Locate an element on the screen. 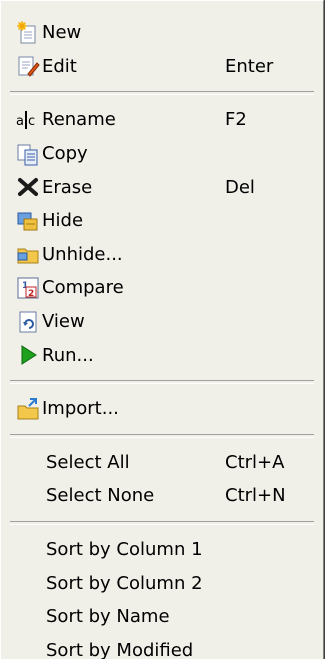  copy-icon is located at coordinates (28, 154).